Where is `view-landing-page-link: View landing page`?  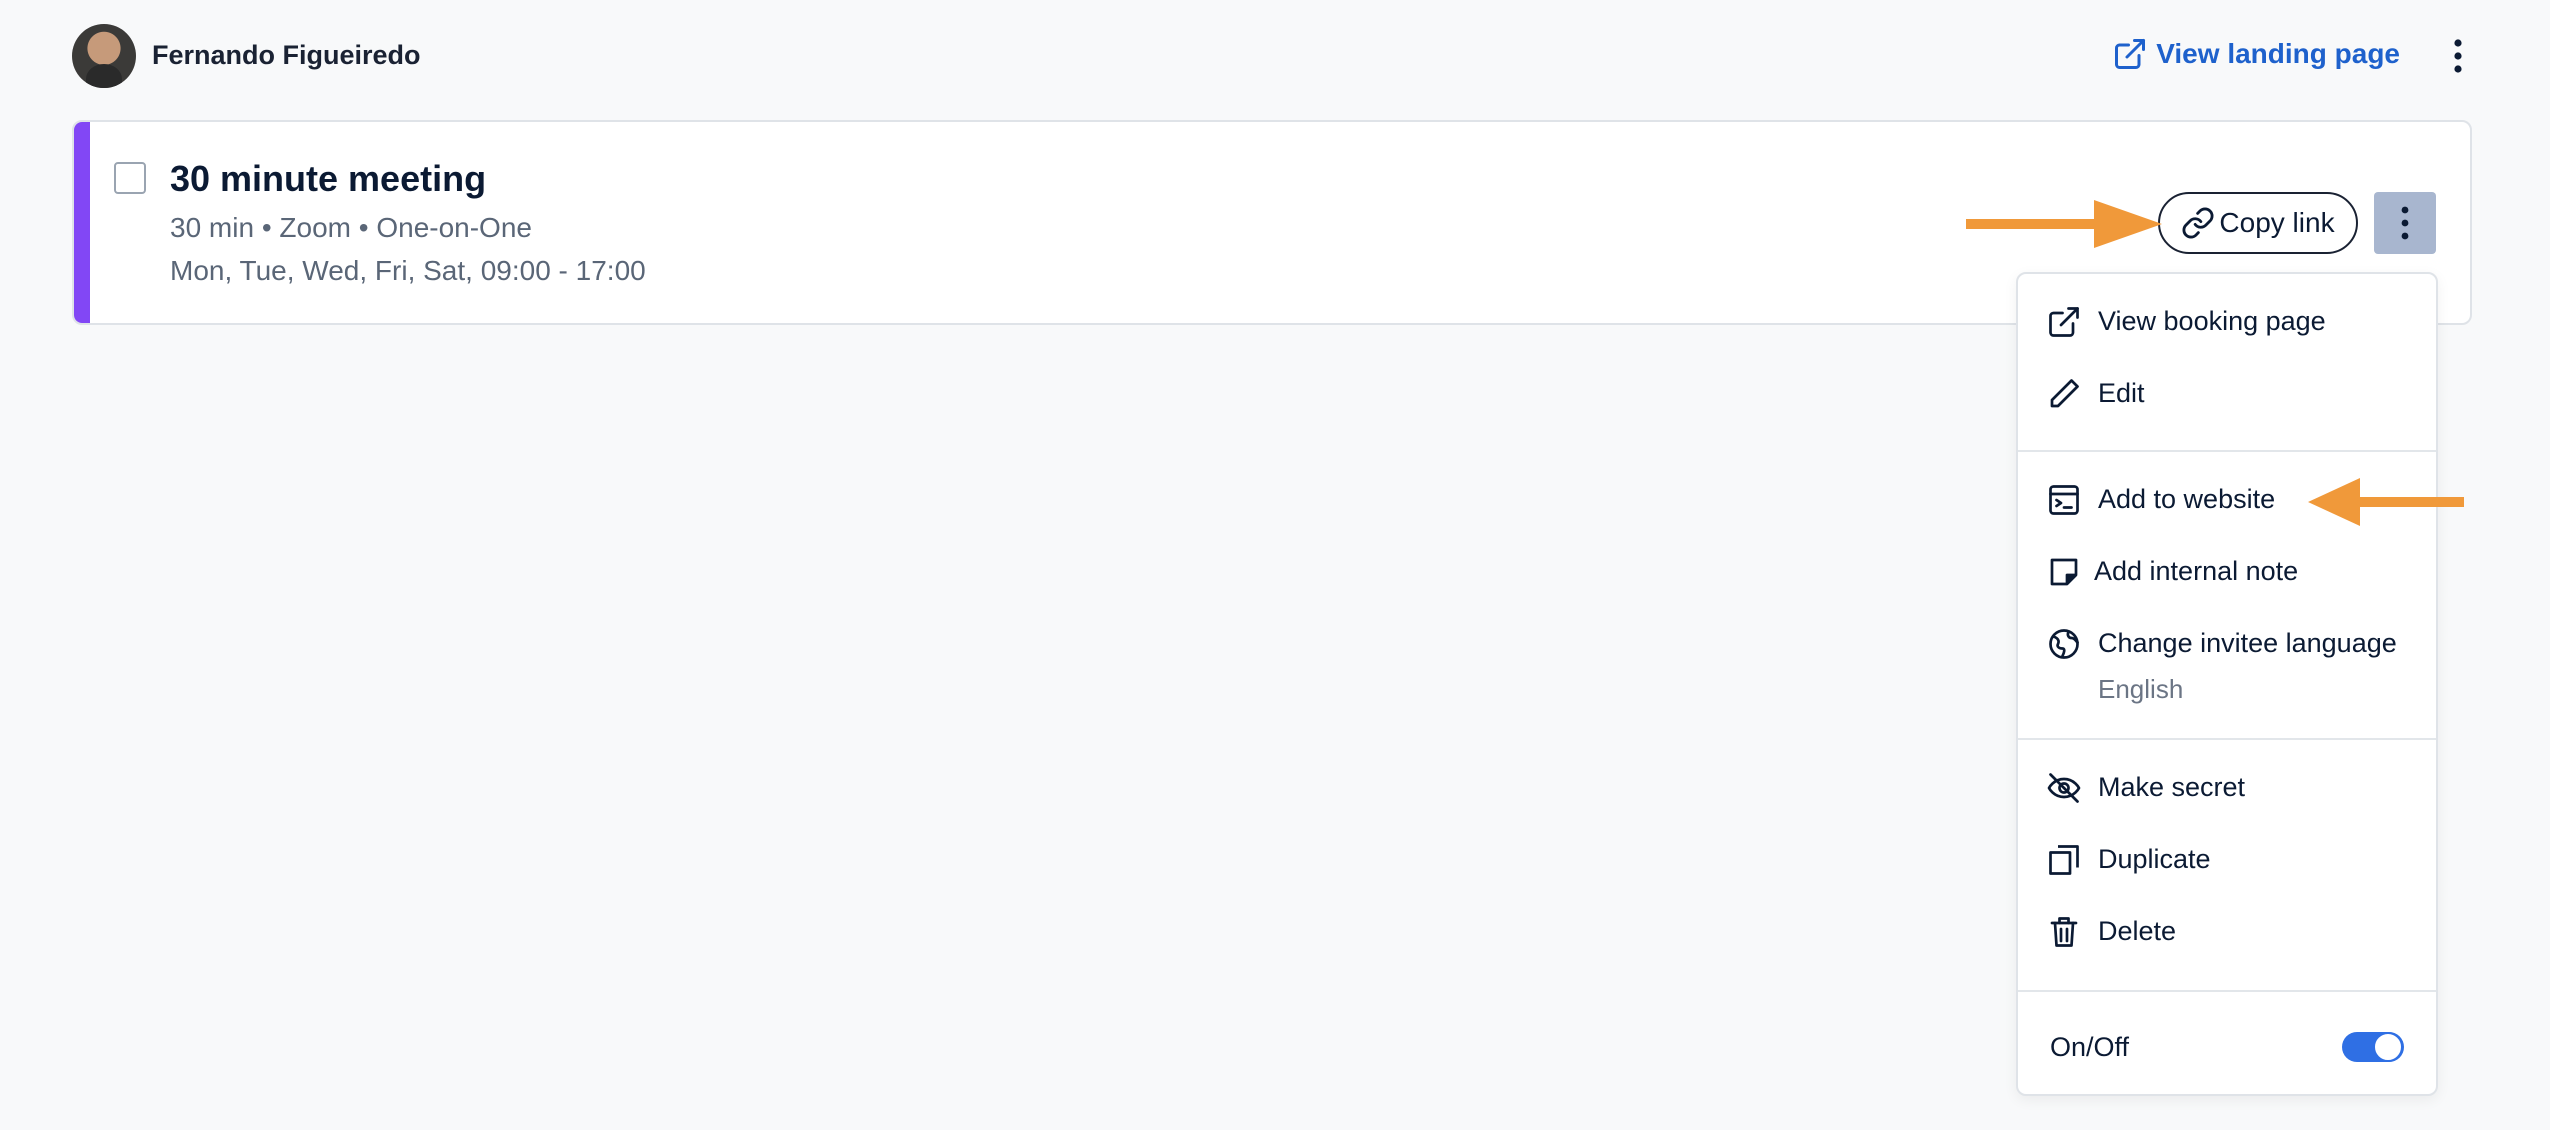
view-landing-page-link: View landing page is located at coordinates (2256, 54).